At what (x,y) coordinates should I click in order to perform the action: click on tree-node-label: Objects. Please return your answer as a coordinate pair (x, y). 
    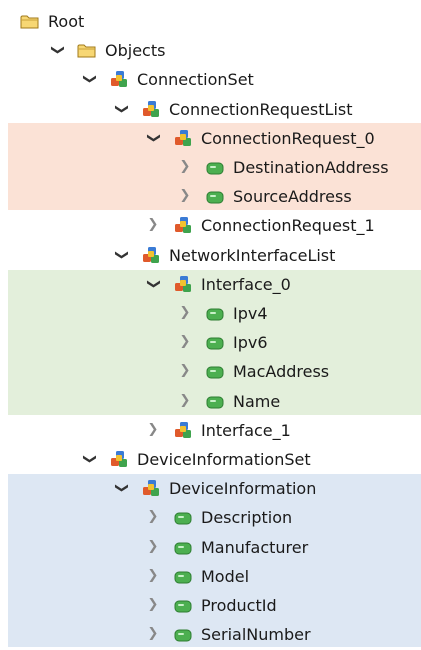
    Looking at the image, I should click on (135, 51).